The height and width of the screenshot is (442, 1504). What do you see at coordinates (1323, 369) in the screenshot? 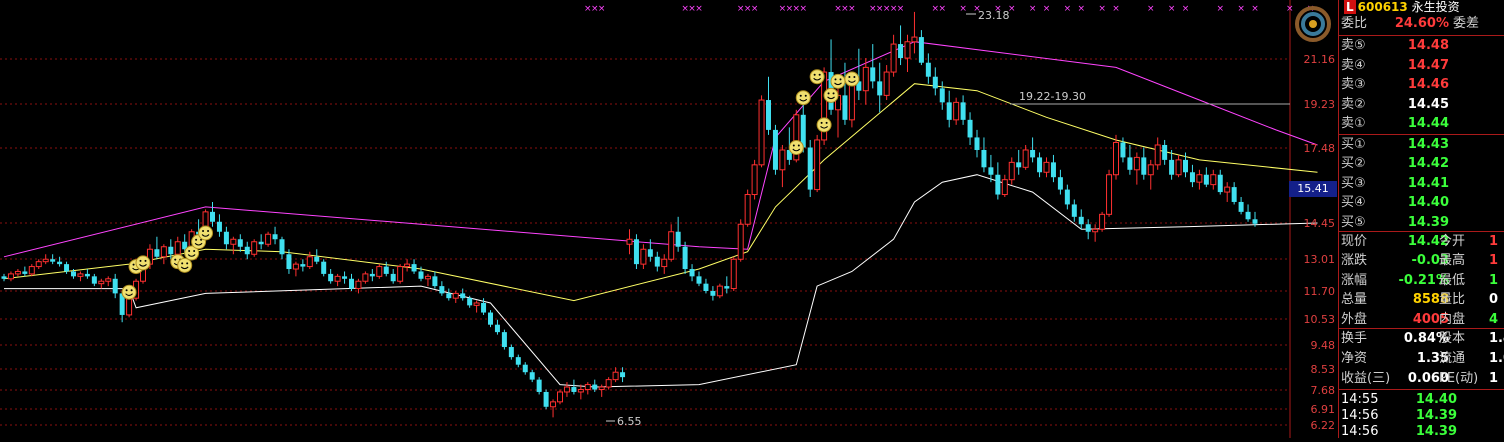
I see `y-tick-label: 8.53` at bounding box center [1323, 369].